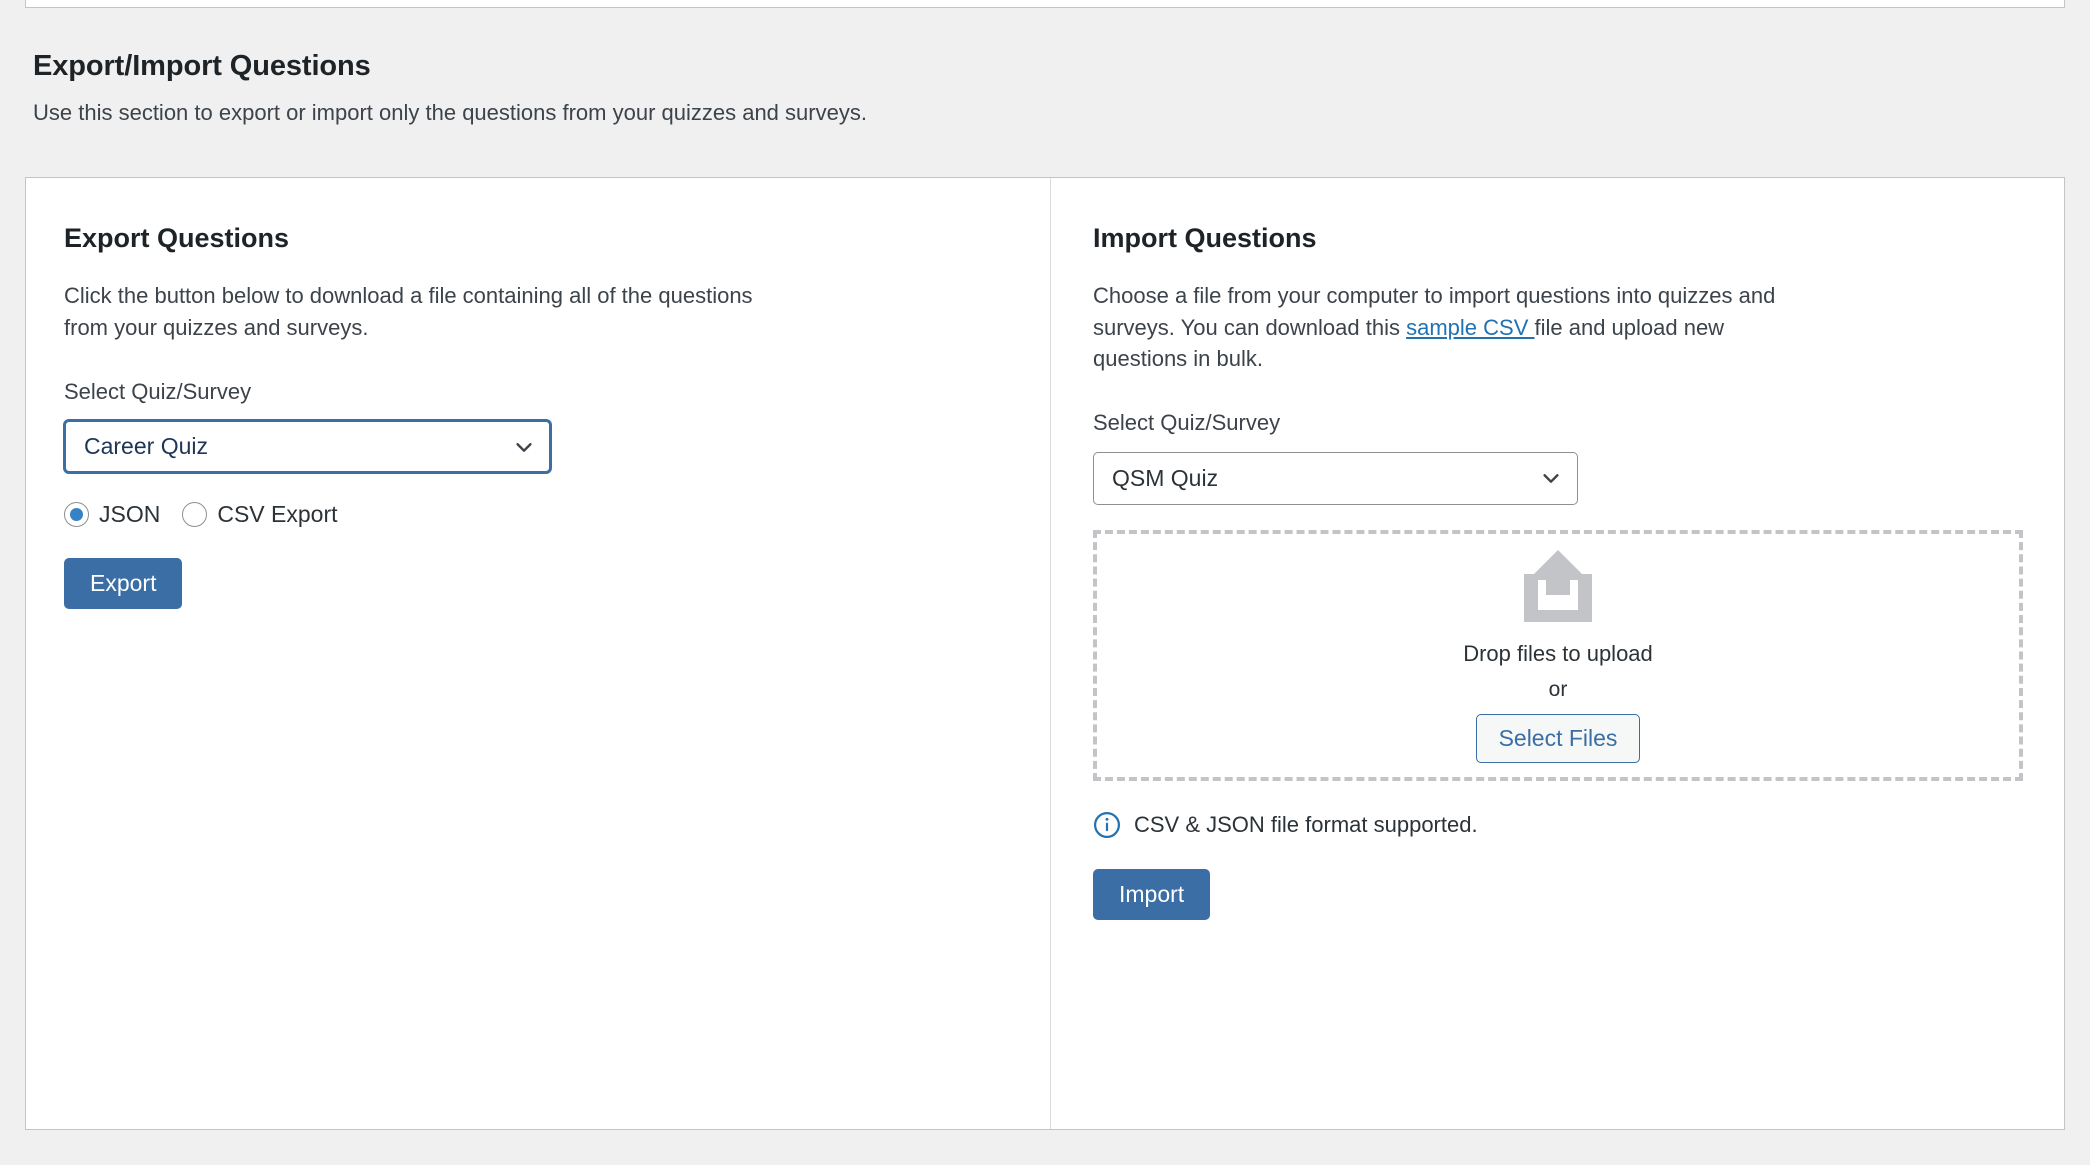  I want to click on radio-csv-export, so click(195, 515).